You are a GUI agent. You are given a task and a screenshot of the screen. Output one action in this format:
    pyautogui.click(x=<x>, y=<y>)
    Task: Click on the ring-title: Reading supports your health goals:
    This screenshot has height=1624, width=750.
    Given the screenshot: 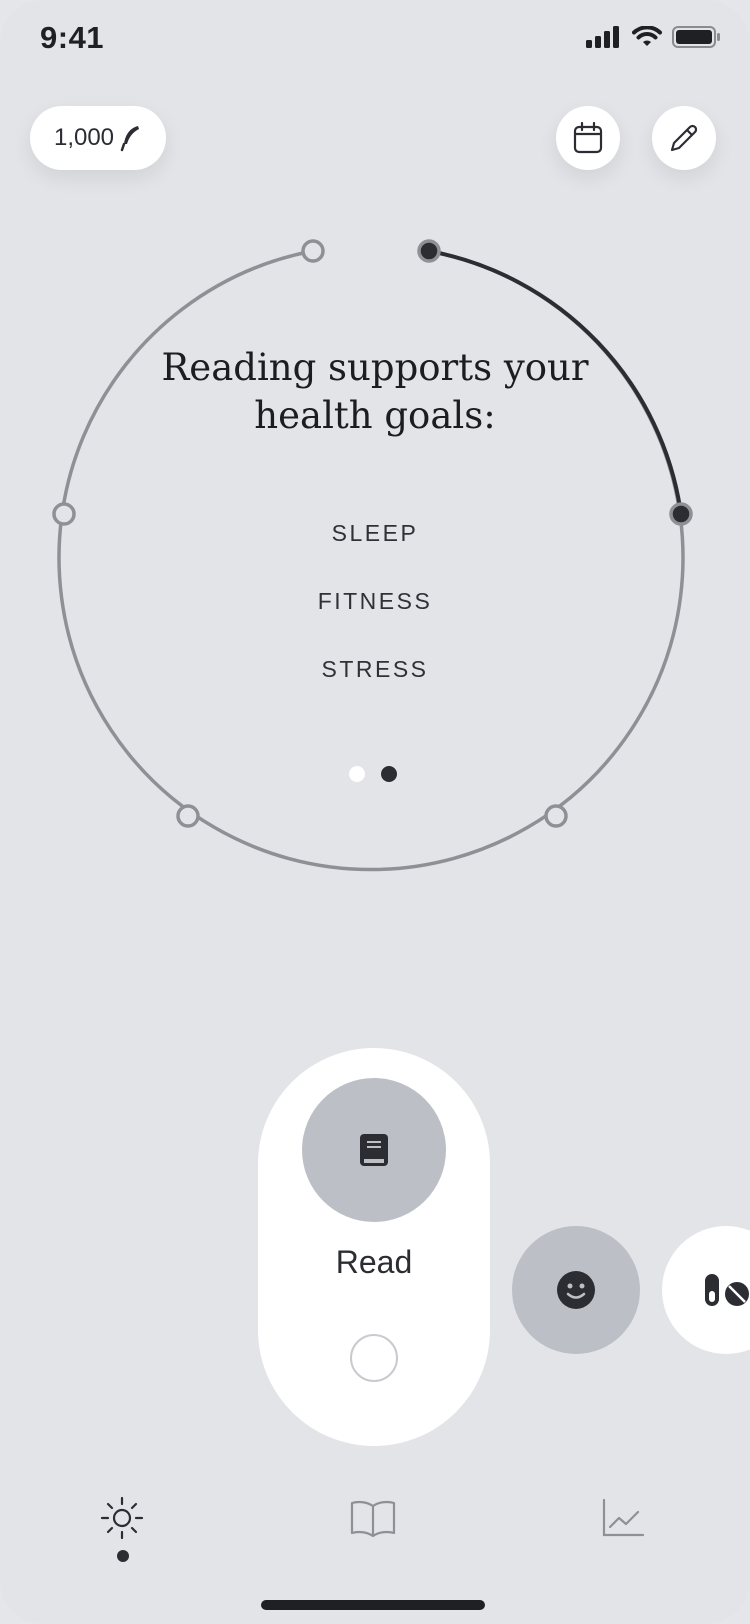 What is the action you would take?
    pyautogui.click(x=375, y=391)
    